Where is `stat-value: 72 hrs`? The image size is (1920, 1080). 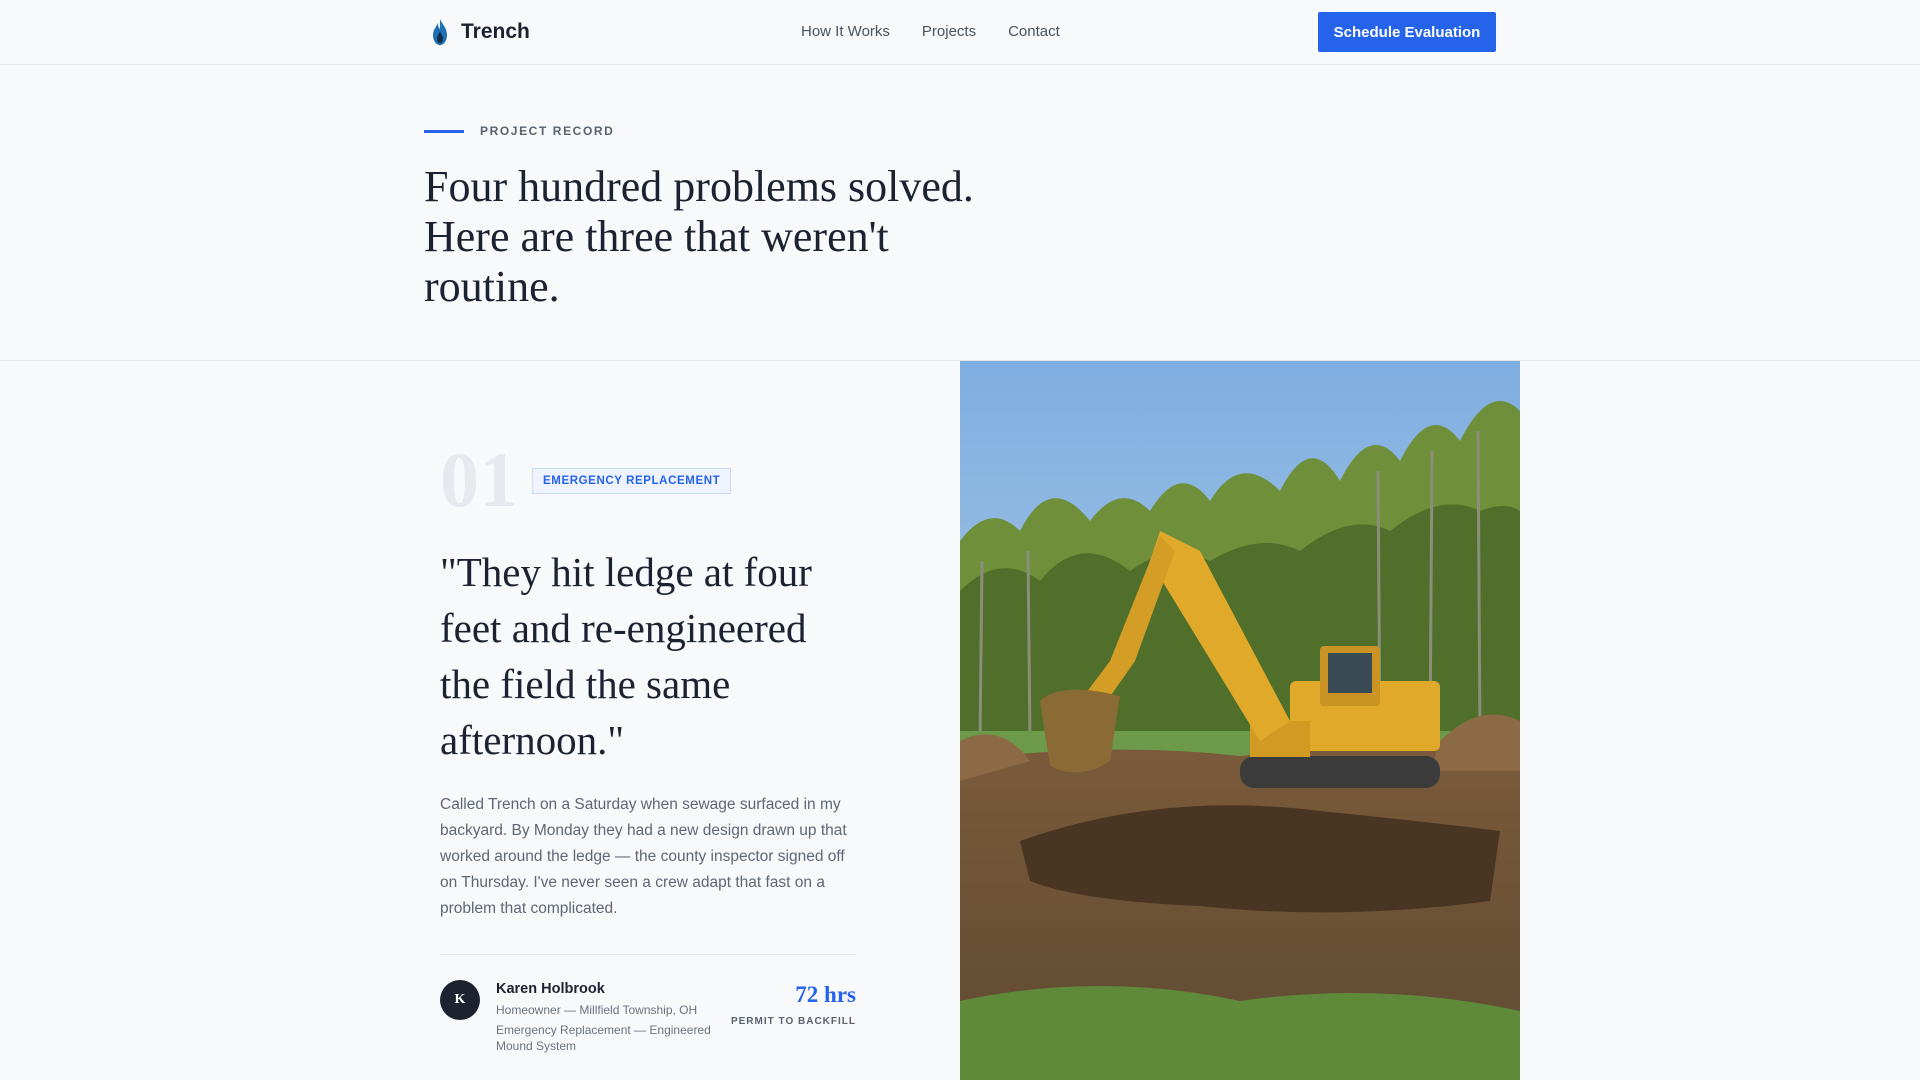 stat-value: 72 hrs is located at coordinates (825, 994).